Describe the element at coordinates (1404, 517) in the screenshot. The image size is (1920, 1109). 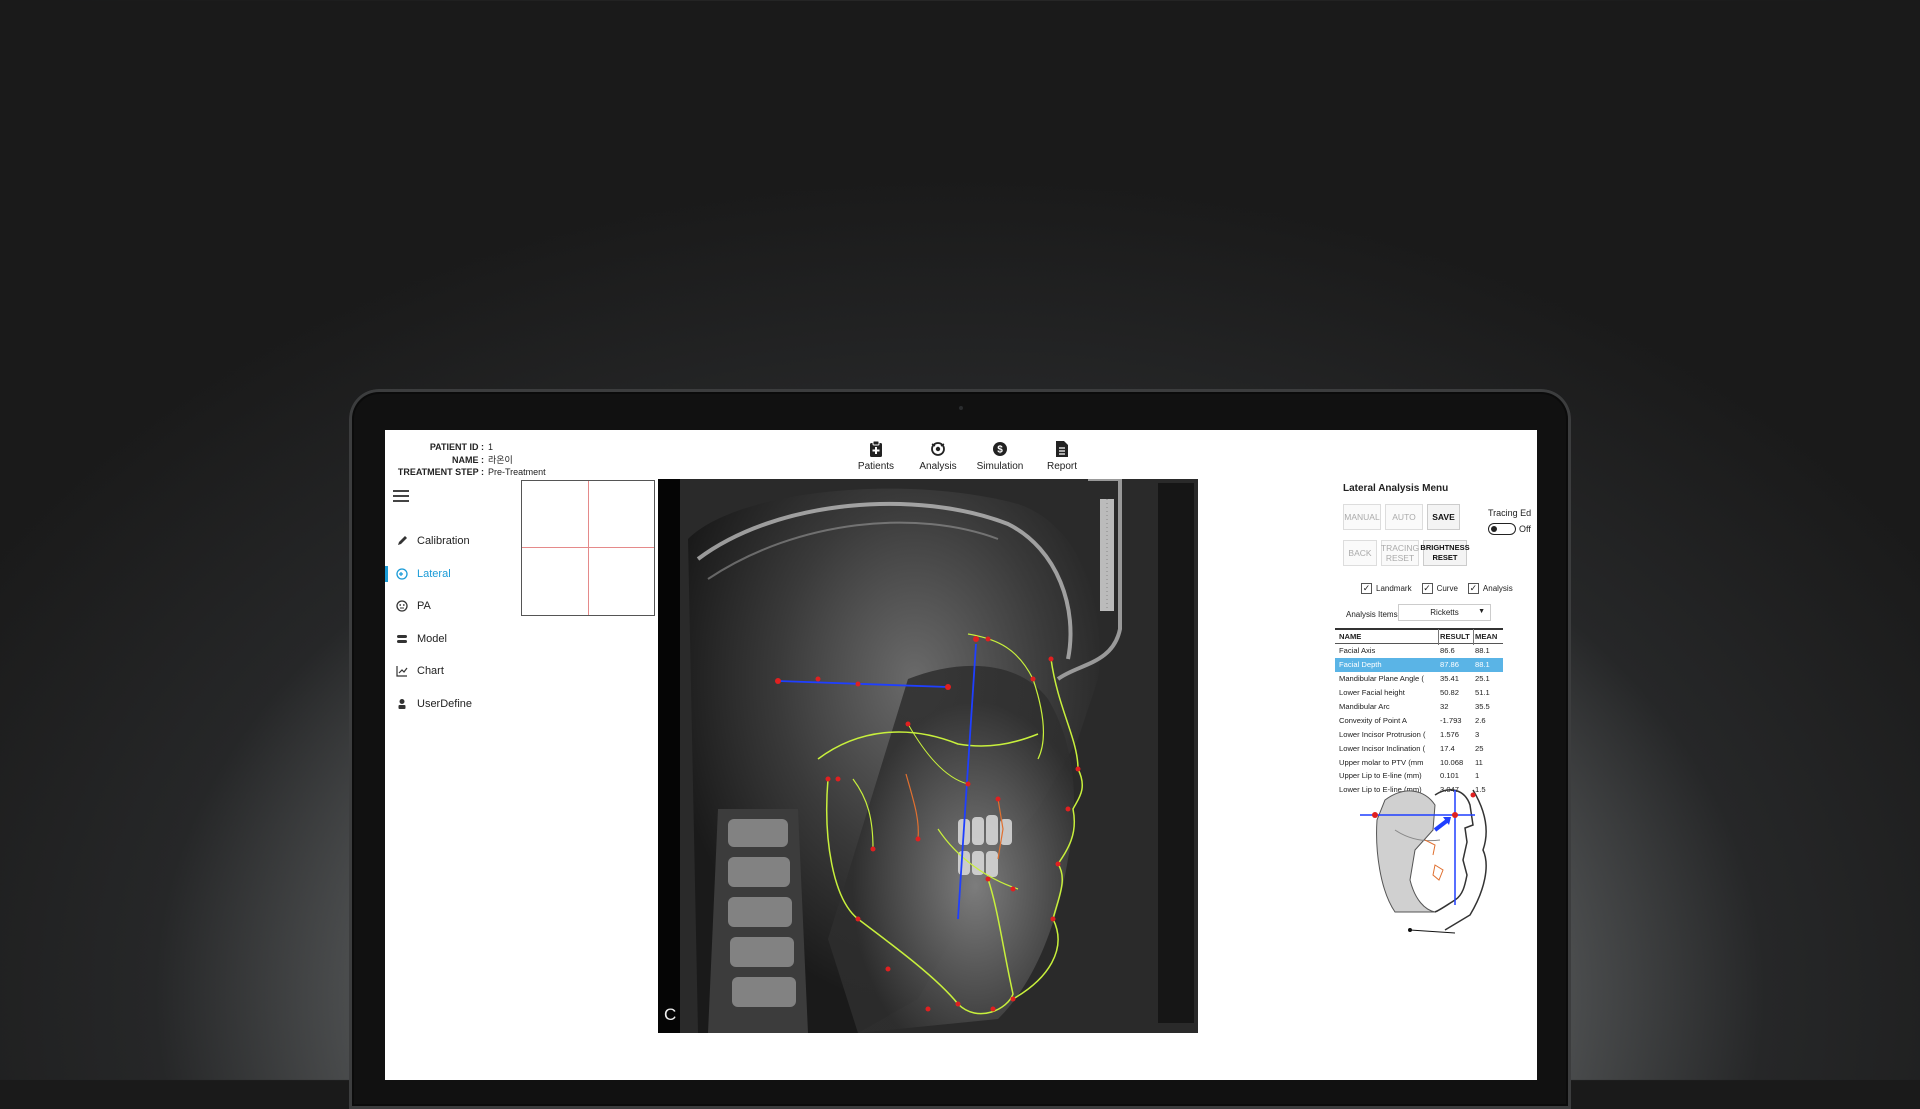
I see `auto-button: AUTO` at that location.